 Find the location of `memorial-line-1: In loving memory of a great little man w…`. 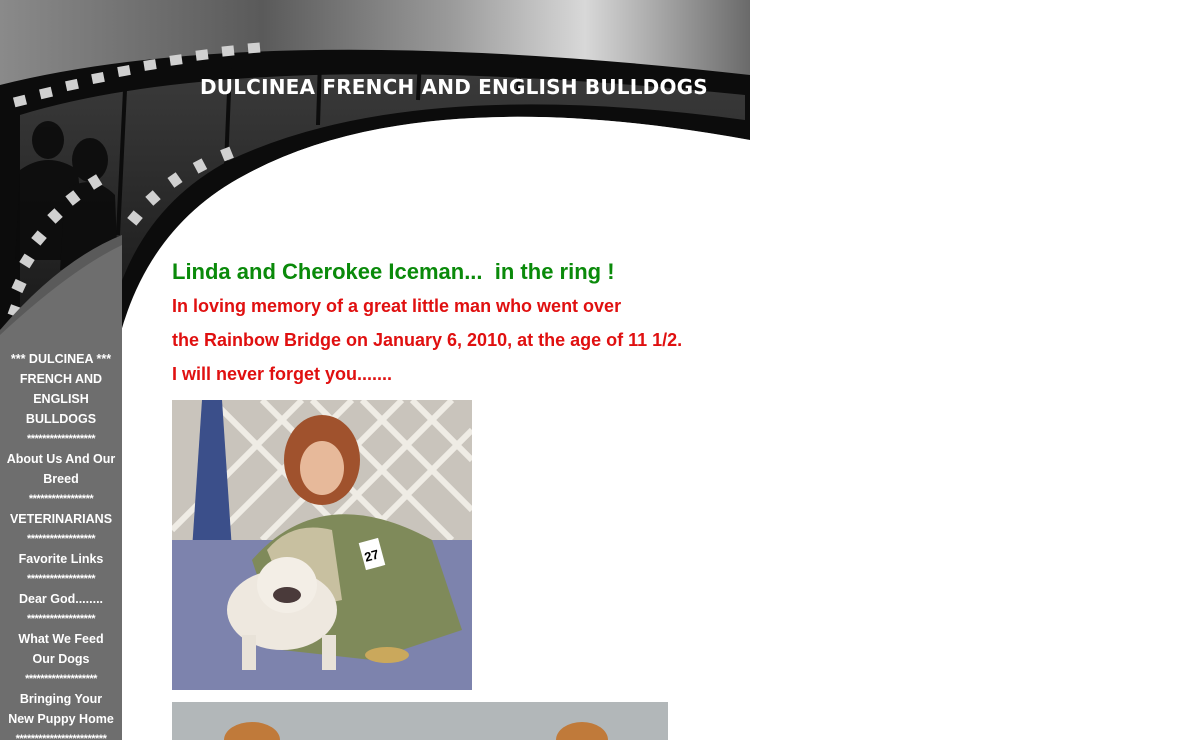

memorial-line-1: In loving memory of a great little man w… is located at coordinates (397, 306).